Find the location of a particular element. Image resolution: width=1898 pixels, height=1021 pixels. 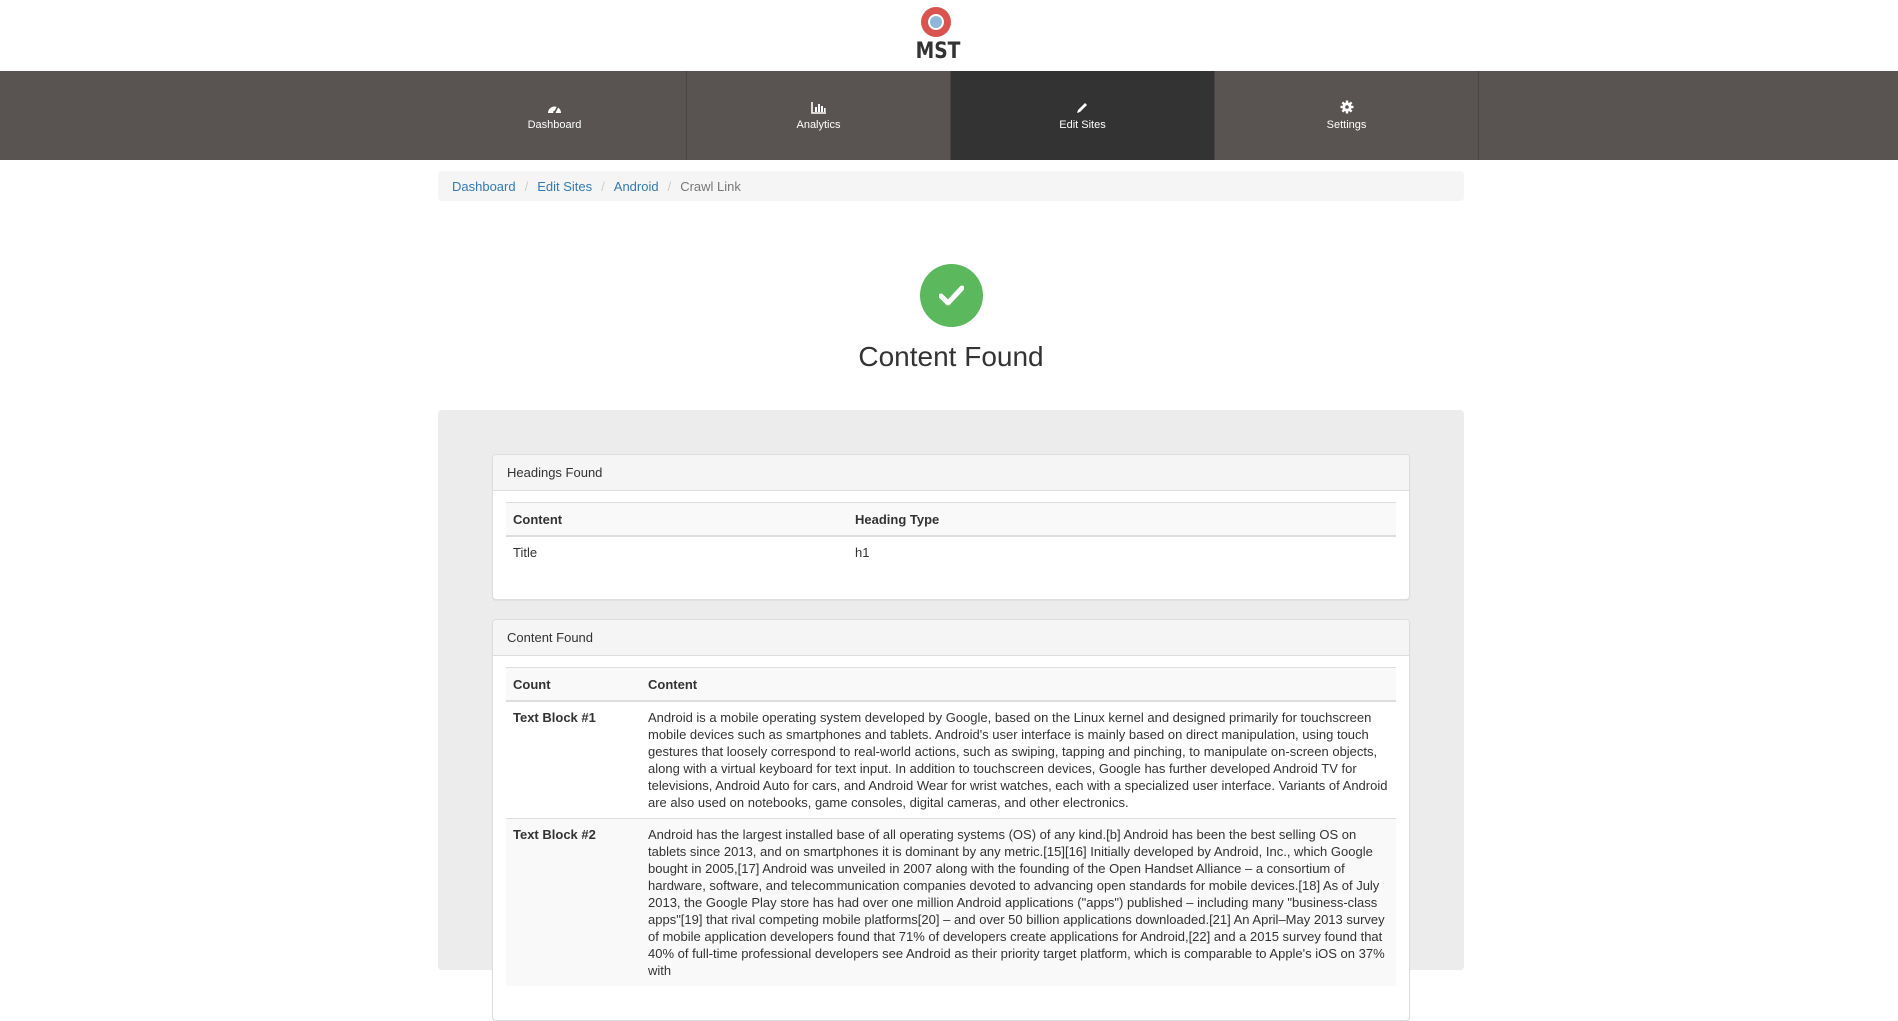

success-check-icon is located at coordinates (951, 295).